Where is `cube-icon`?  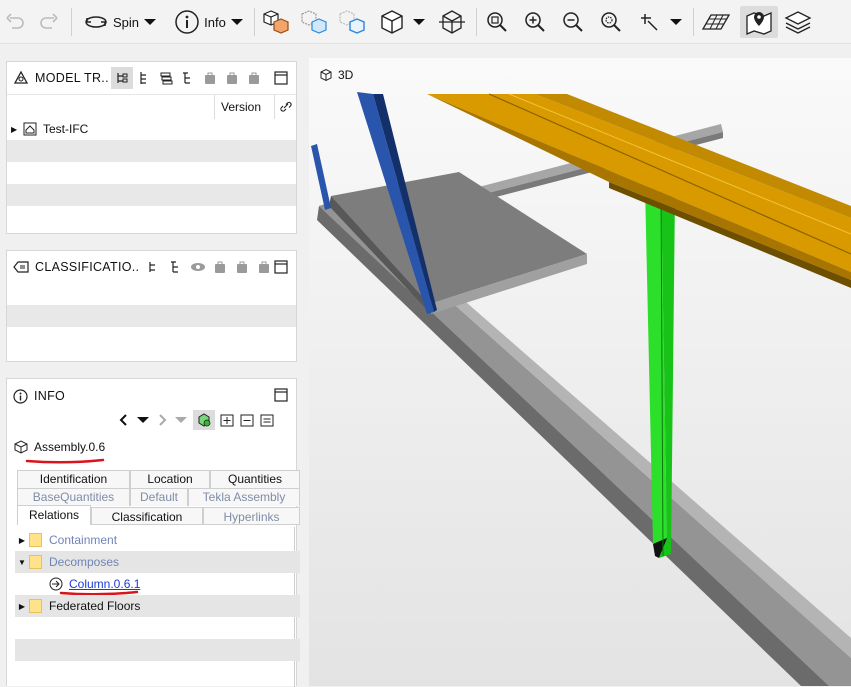 cube-icon is located at coordinates (326, 75).